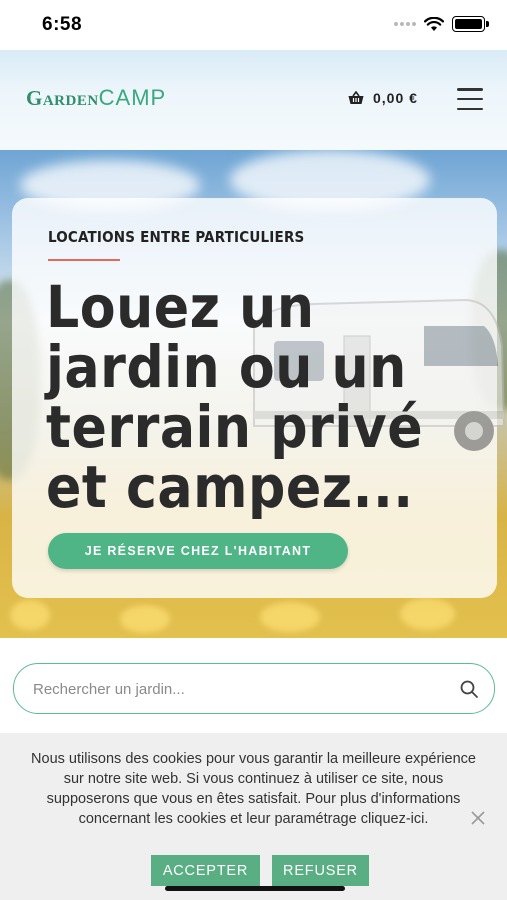 The image size is (507, 900). I want to click on status-icons, so click(441, 24).